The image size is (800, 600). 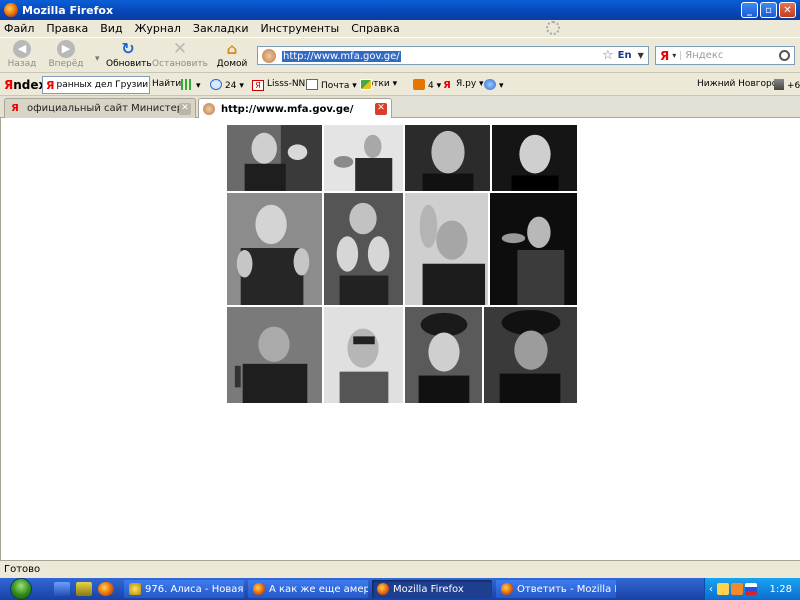 I want to click on weather-temp: +6, so click(x=787, y=85).